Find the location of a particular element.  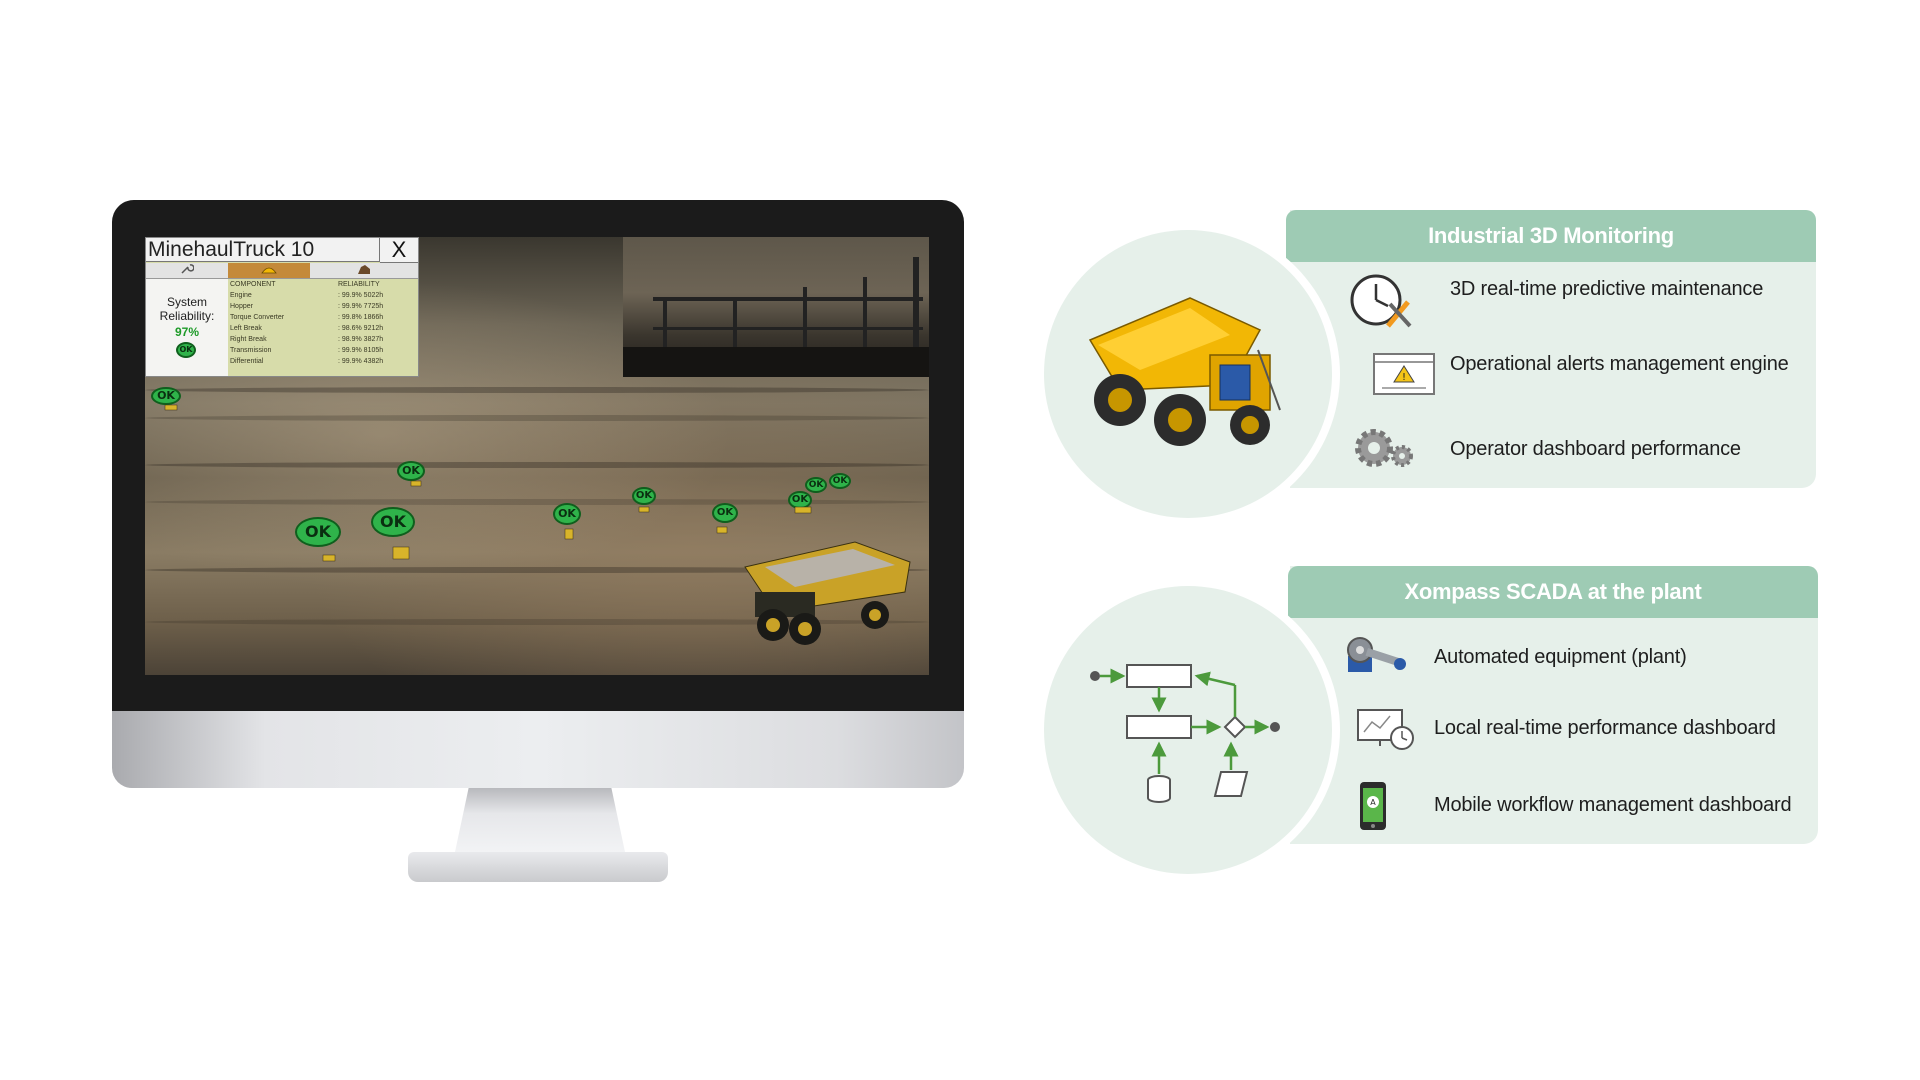

table-cell: : 98.6% 9212h is located at coordinates (361, 328).